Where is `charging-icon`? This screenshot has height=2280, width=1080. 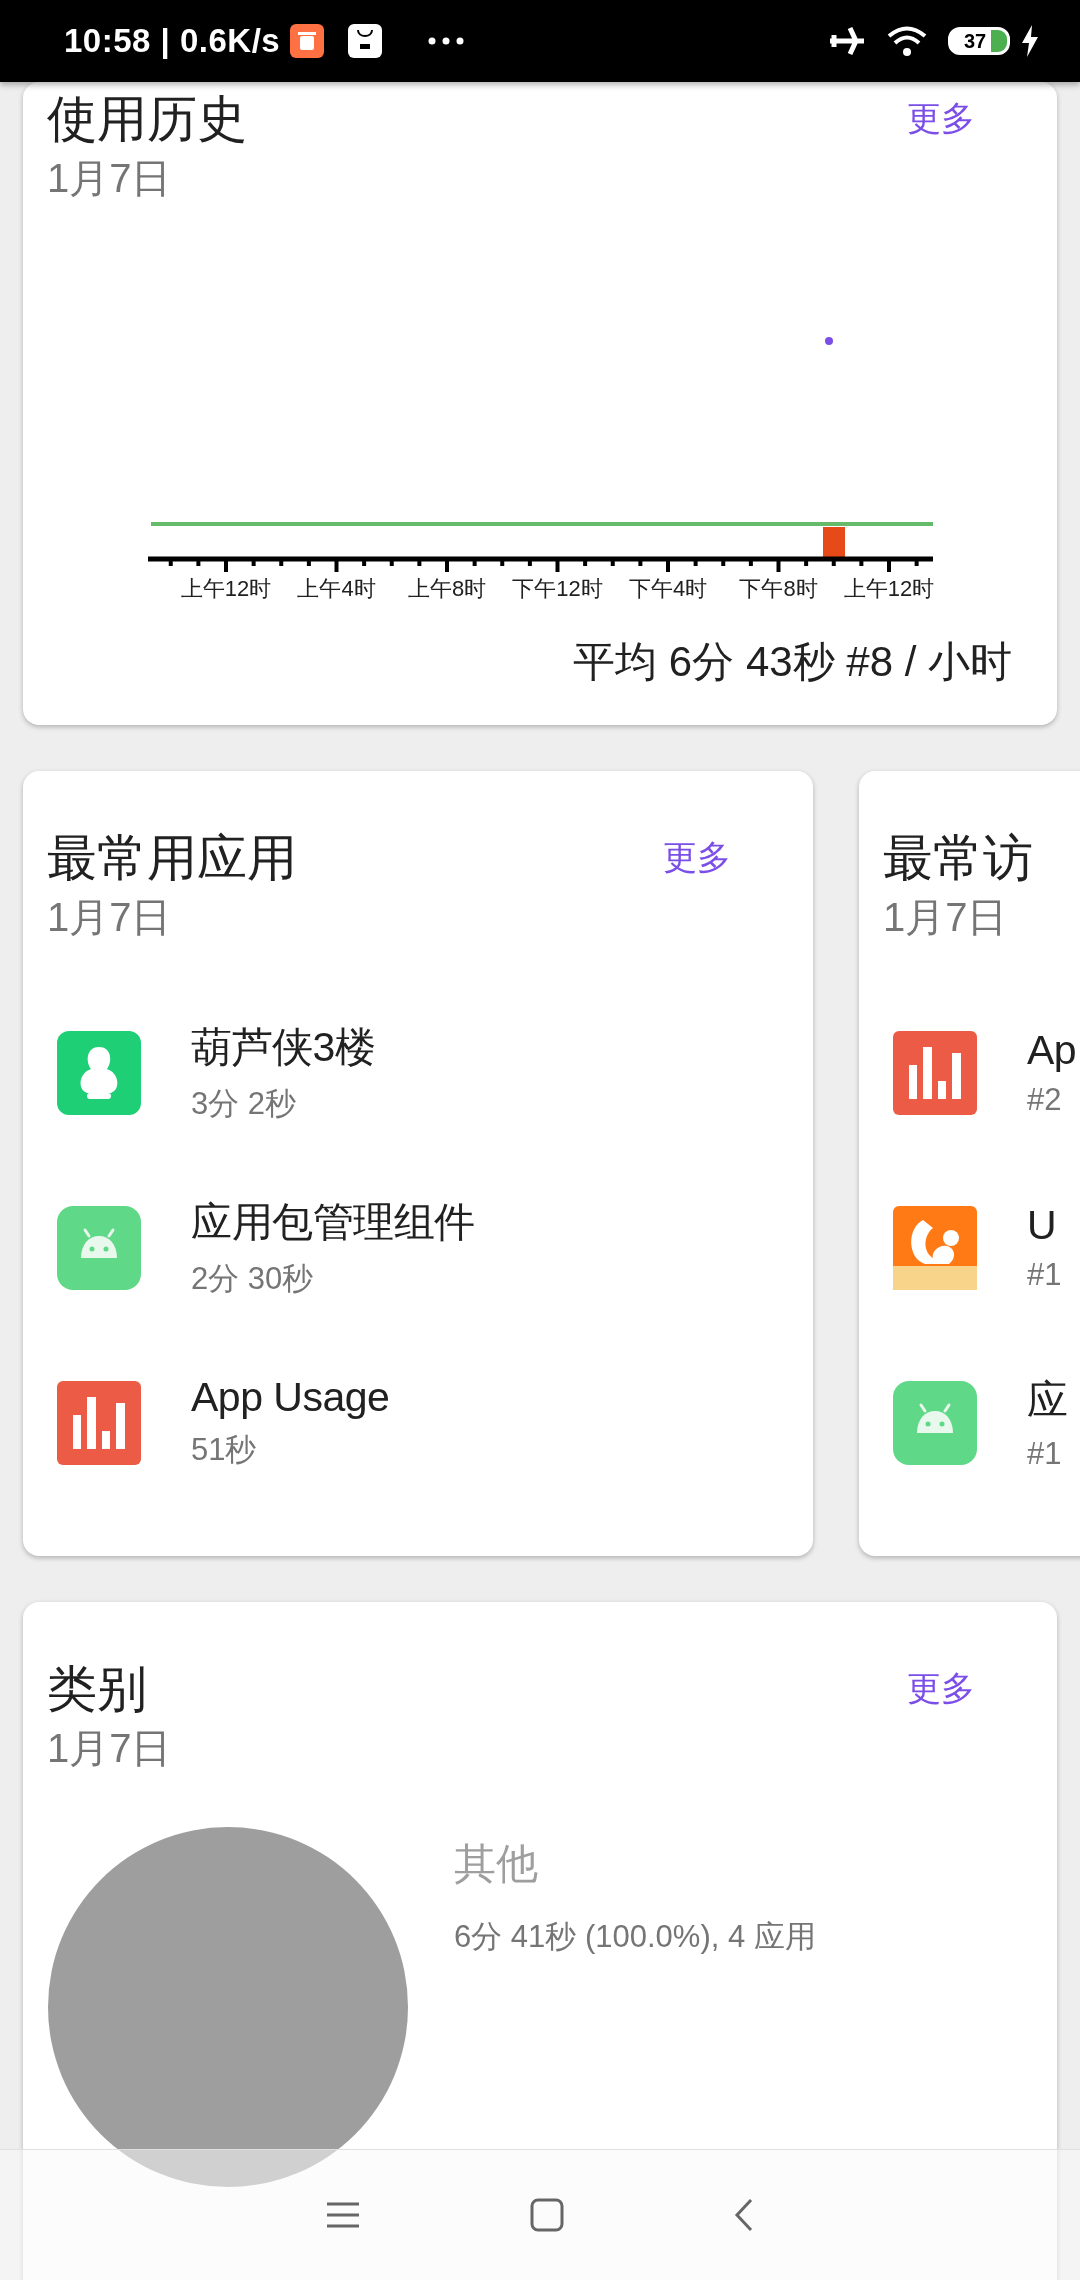
charging-icon is located at coordinates (1030, 41).